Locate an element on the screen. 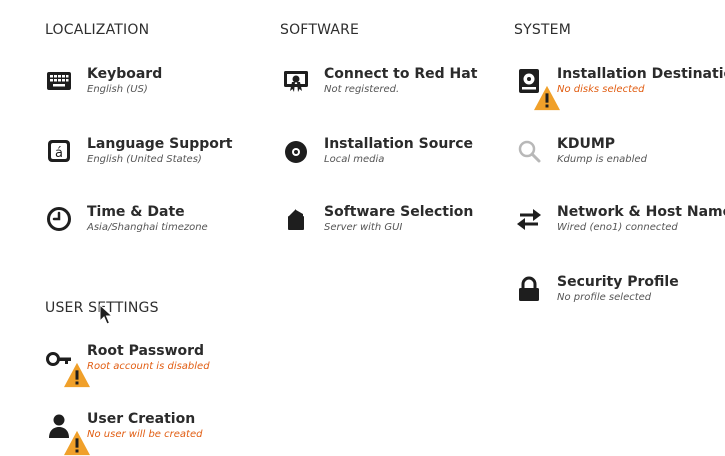  spoke-network-status: Wired (eno1) connected is located at coordinates (617, 227).